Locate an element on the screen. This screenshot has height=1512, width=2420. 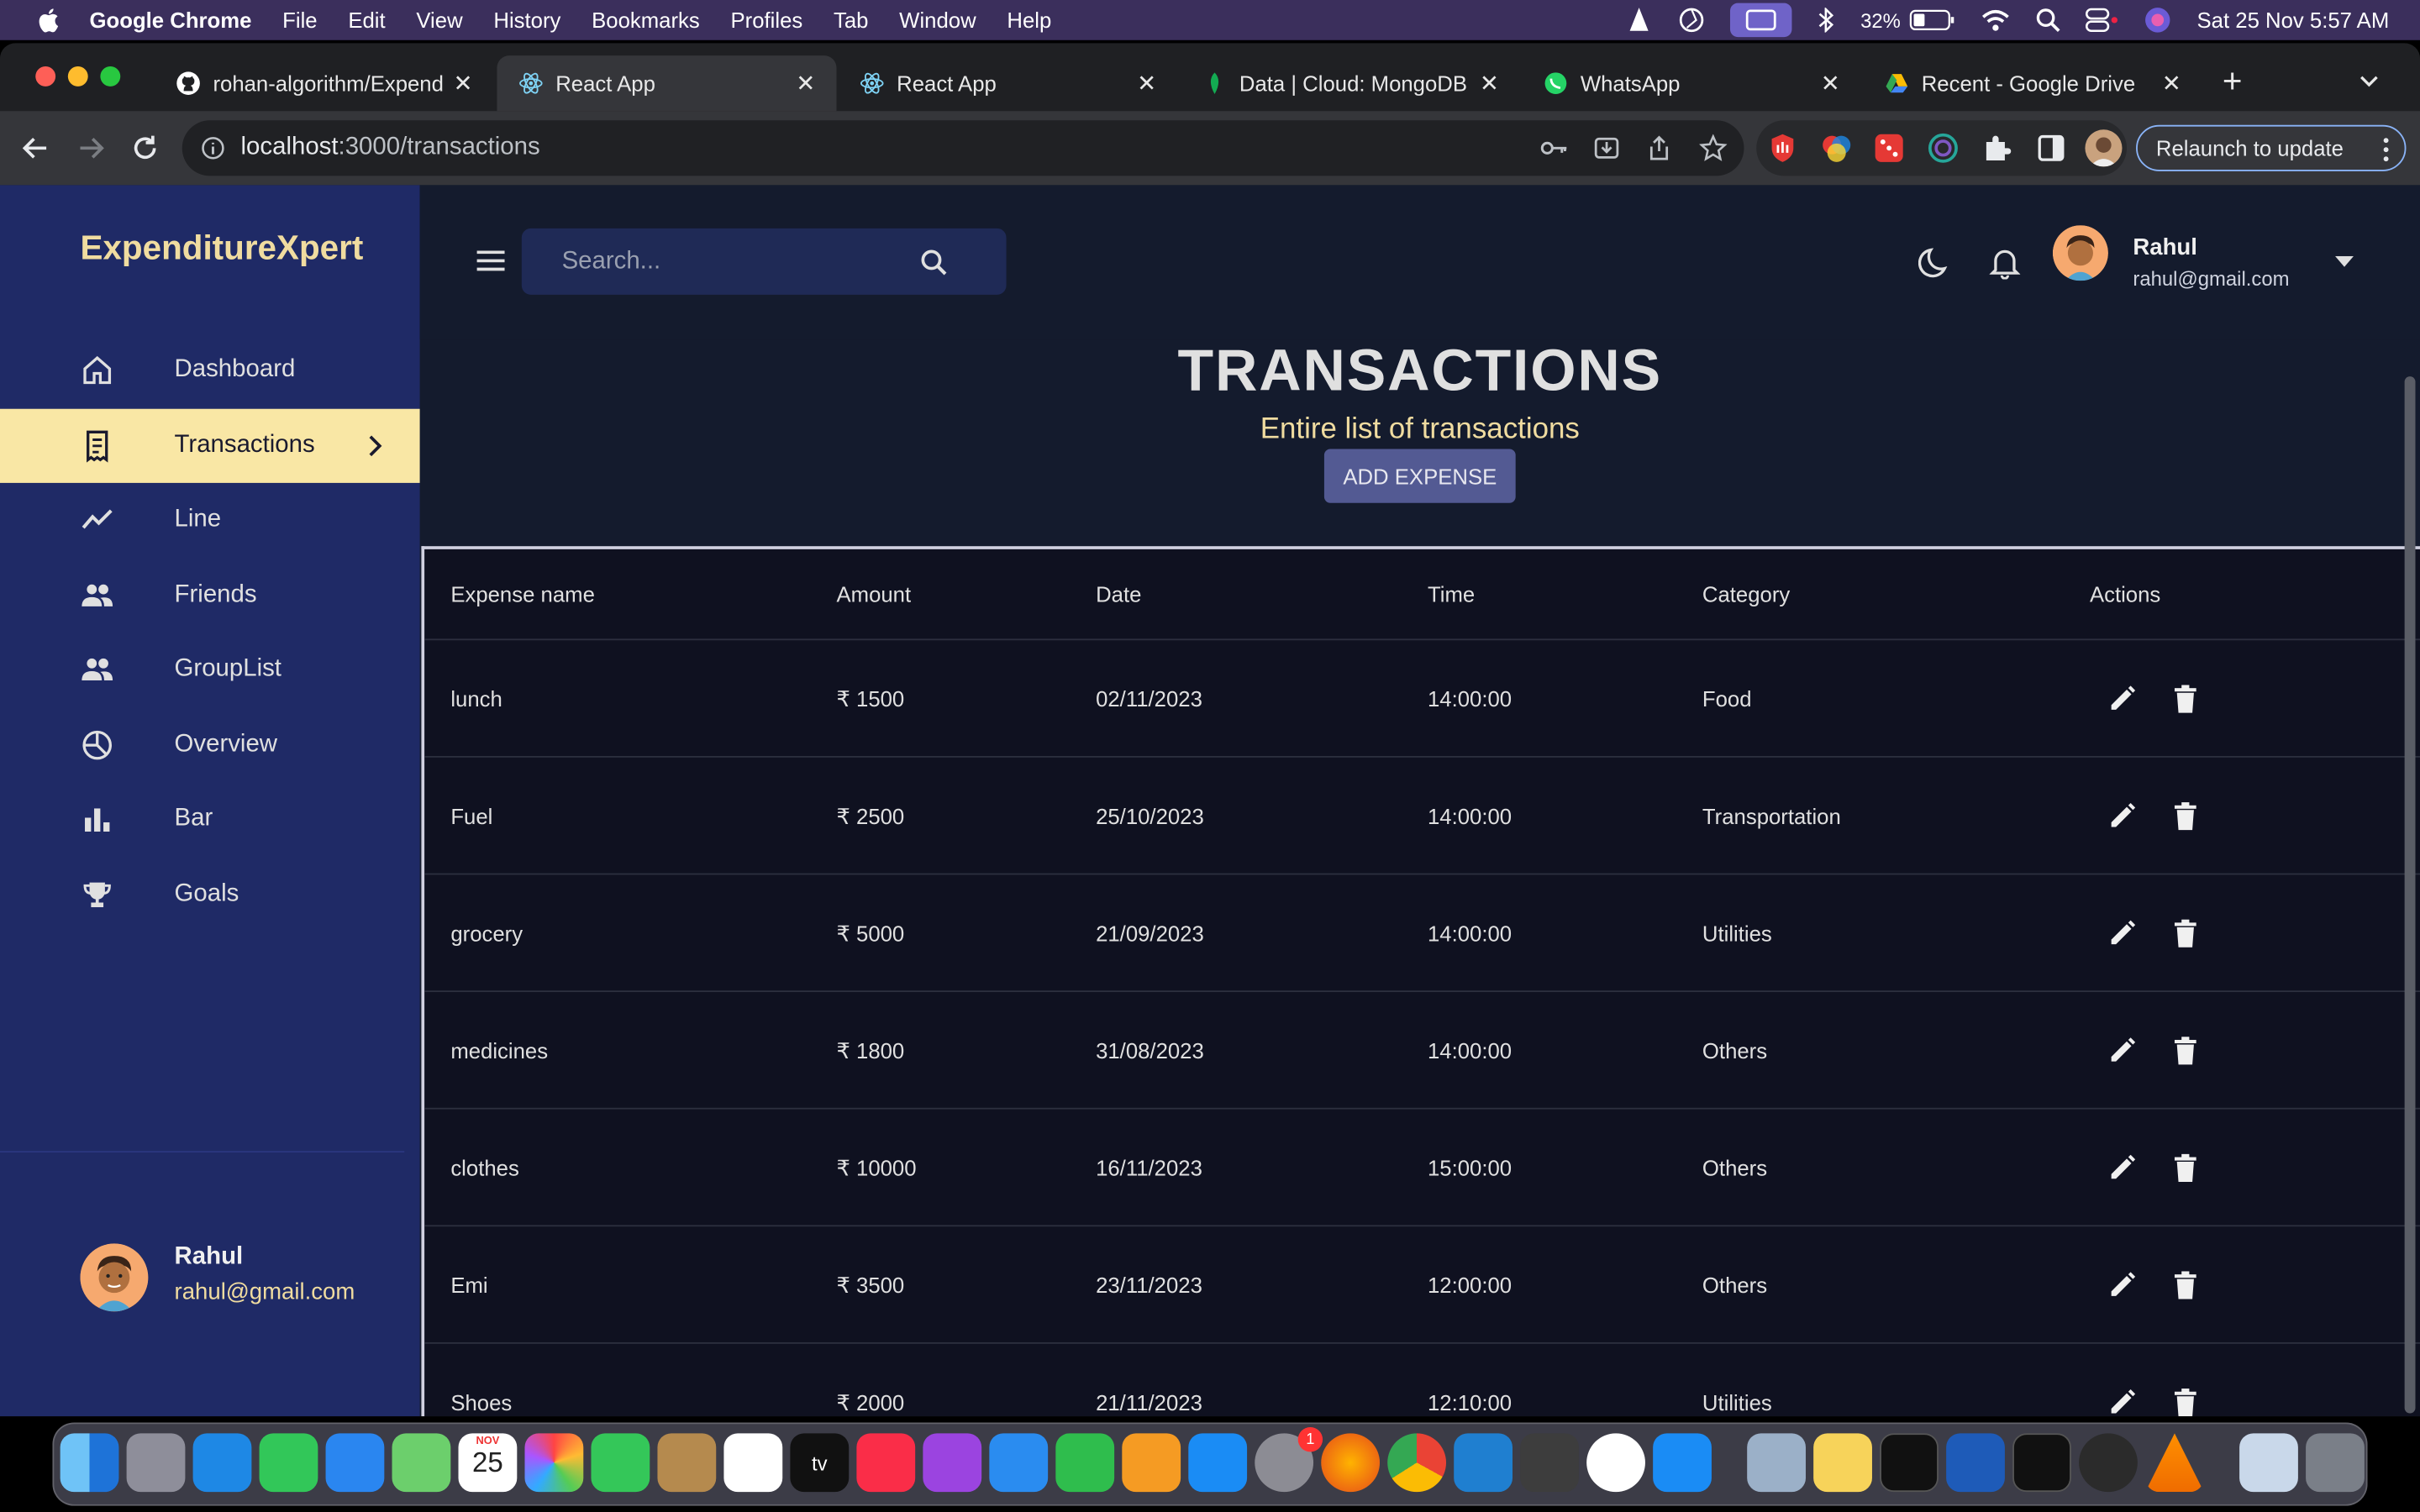
maps-icon is located at coordinates (421, 1463).